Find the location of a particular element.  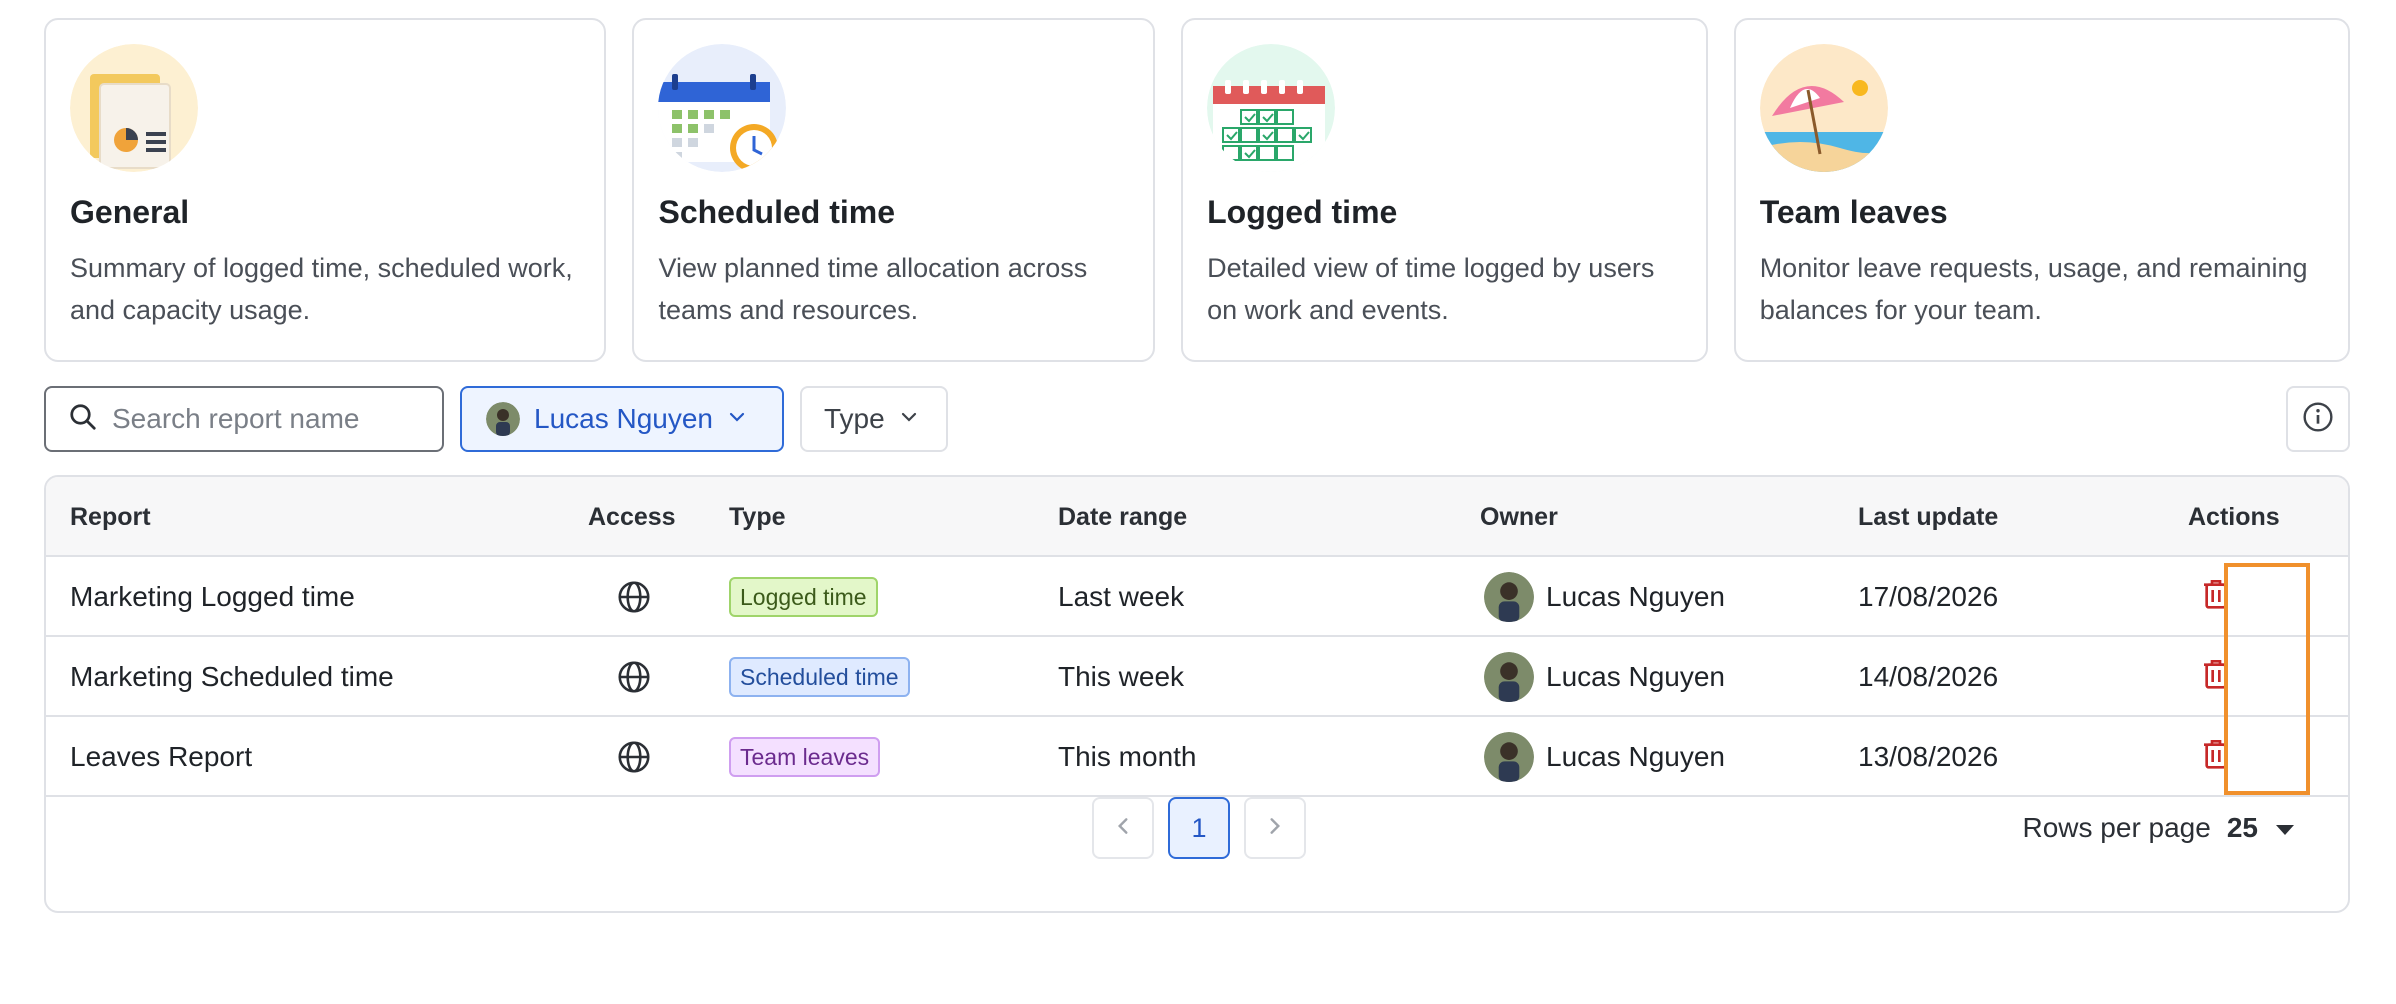

column-header-access: Access is located at coordinates (632, 517).